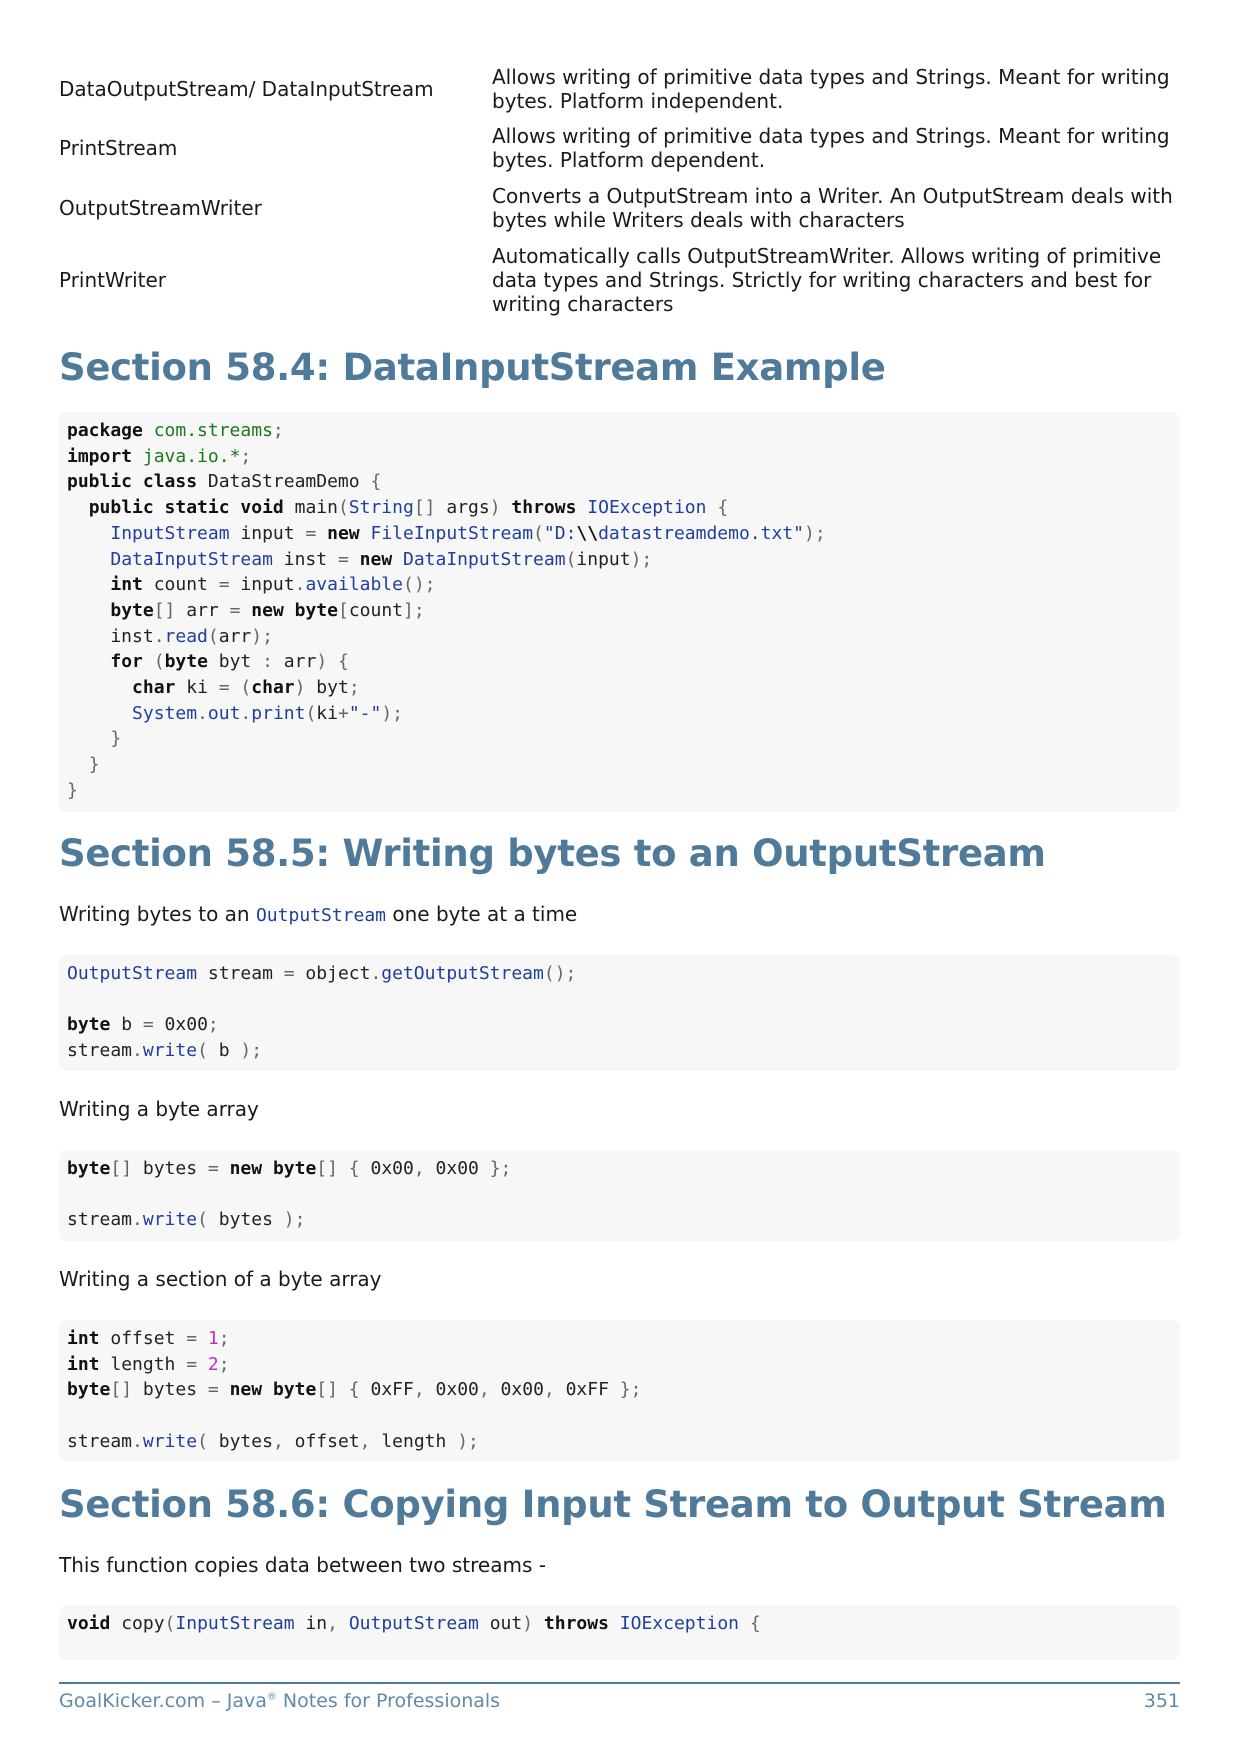 The height and width of the screenshot is (1754, 1240). What do you see at coordinates (157, 914) in the screenshot?
I see `intro-text-before: Writing bytes to an` at bounding box center [157, 914].